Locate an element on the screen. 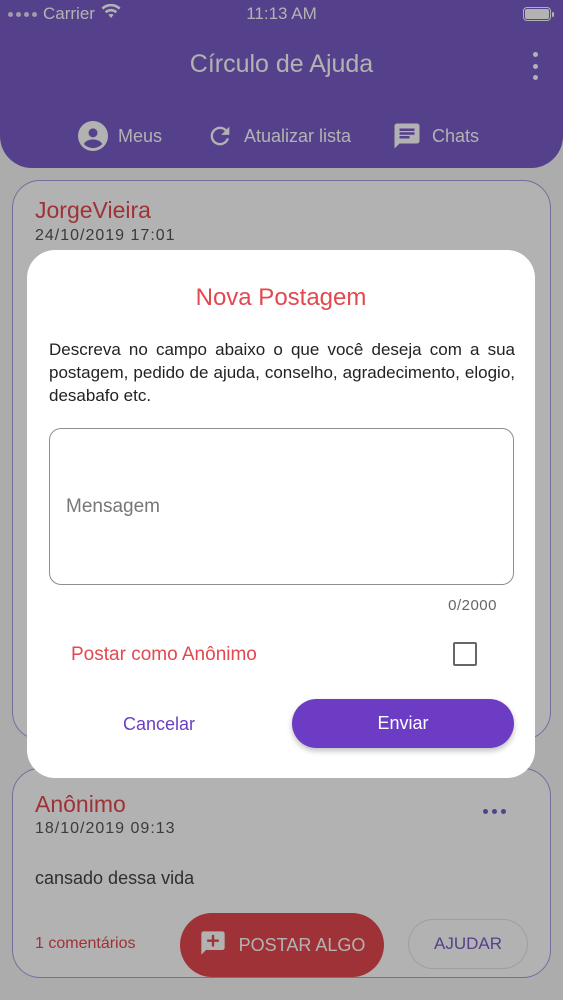  message-input is located at coordinates (281, 506).